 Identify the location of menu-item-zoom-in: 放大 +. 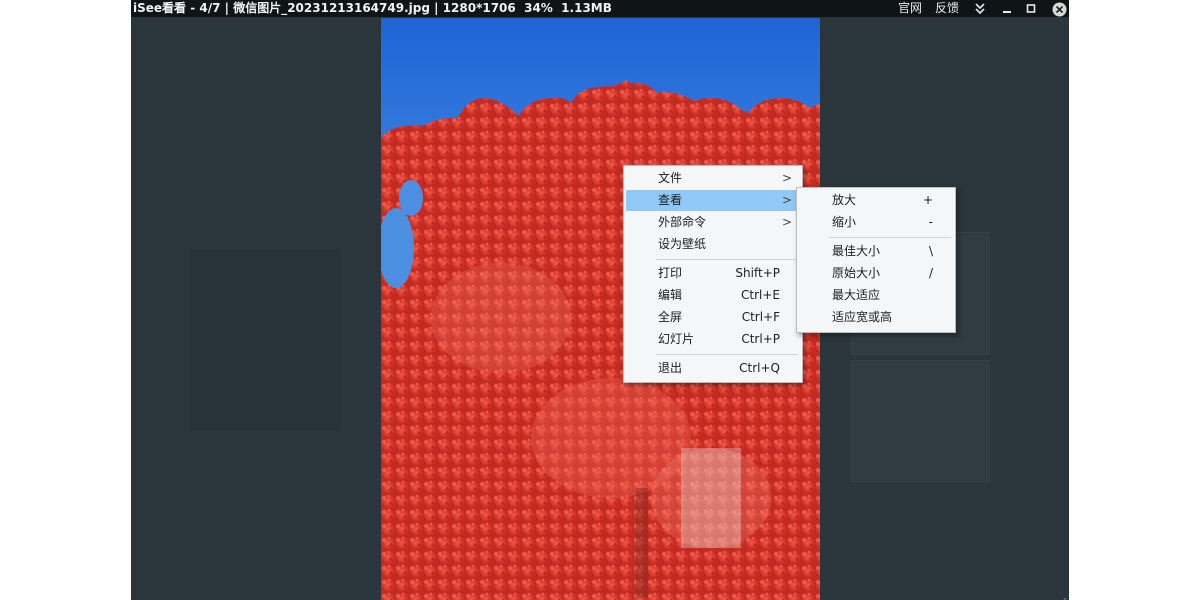
(876, 200).